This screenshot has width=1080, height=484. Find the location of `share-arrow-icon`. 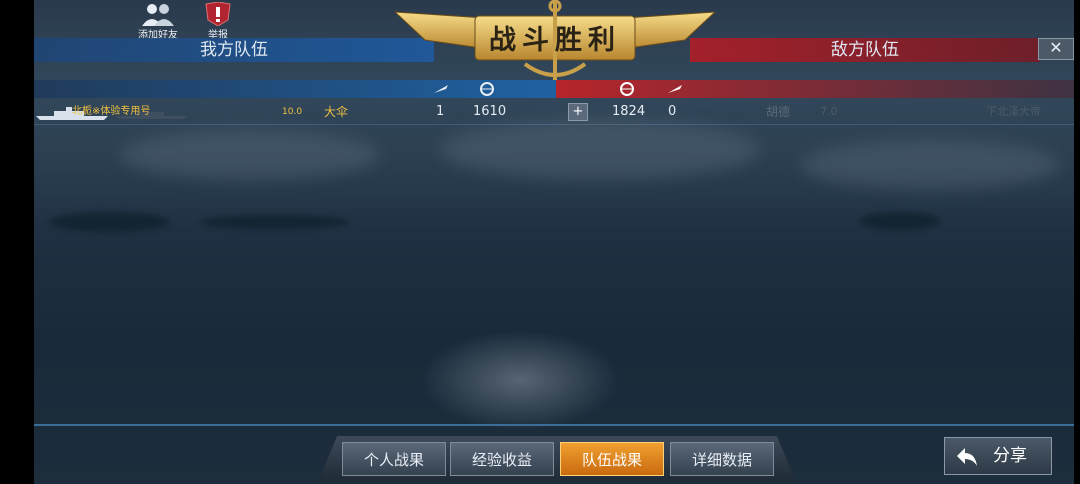

share-arrow-icon is located at coordinates (967, 457).